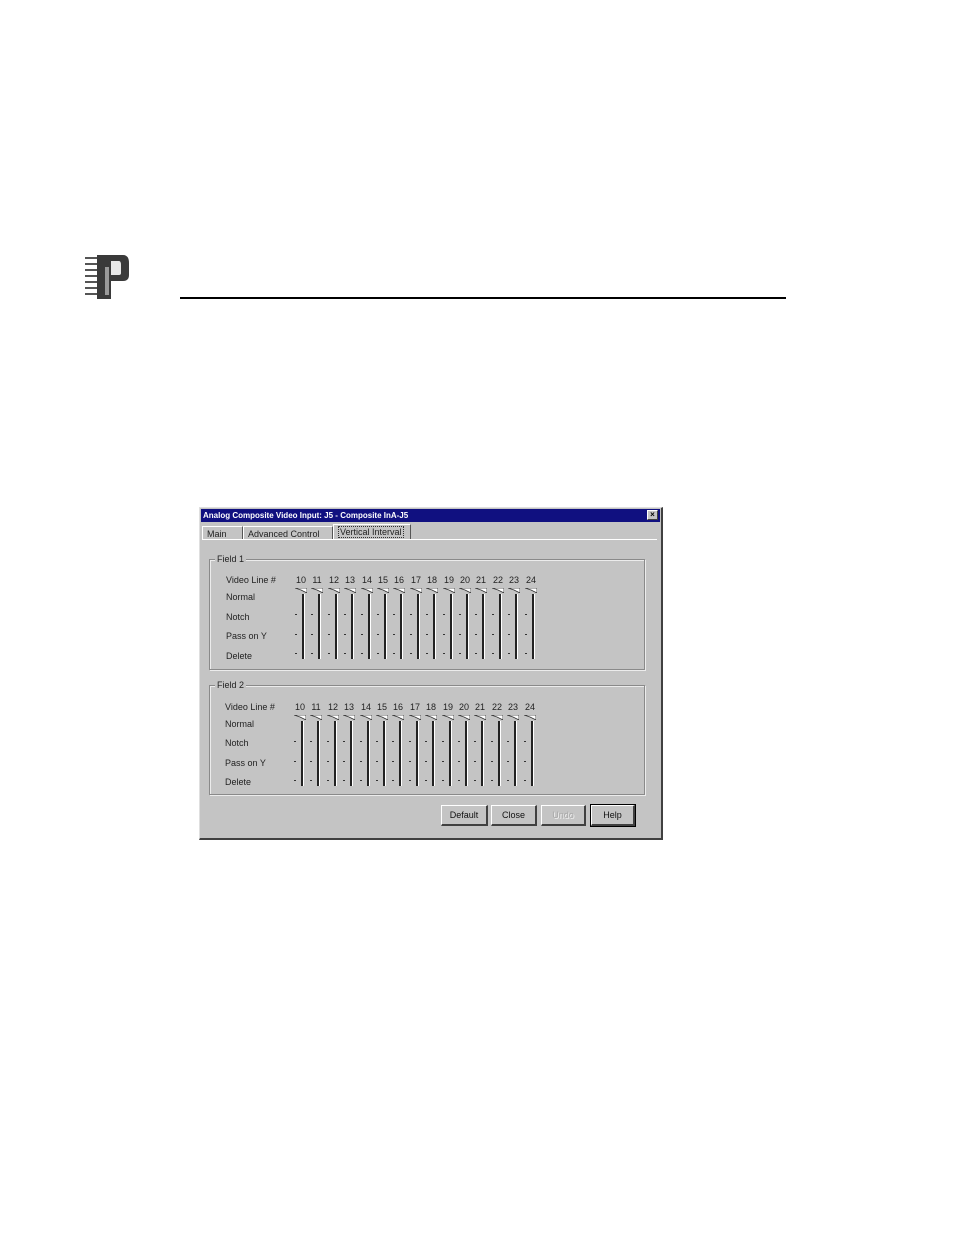  What do you see at coordinates (332, 707) in the screenshot?
I see `line-number: 12` at bounding box center [332, 707].